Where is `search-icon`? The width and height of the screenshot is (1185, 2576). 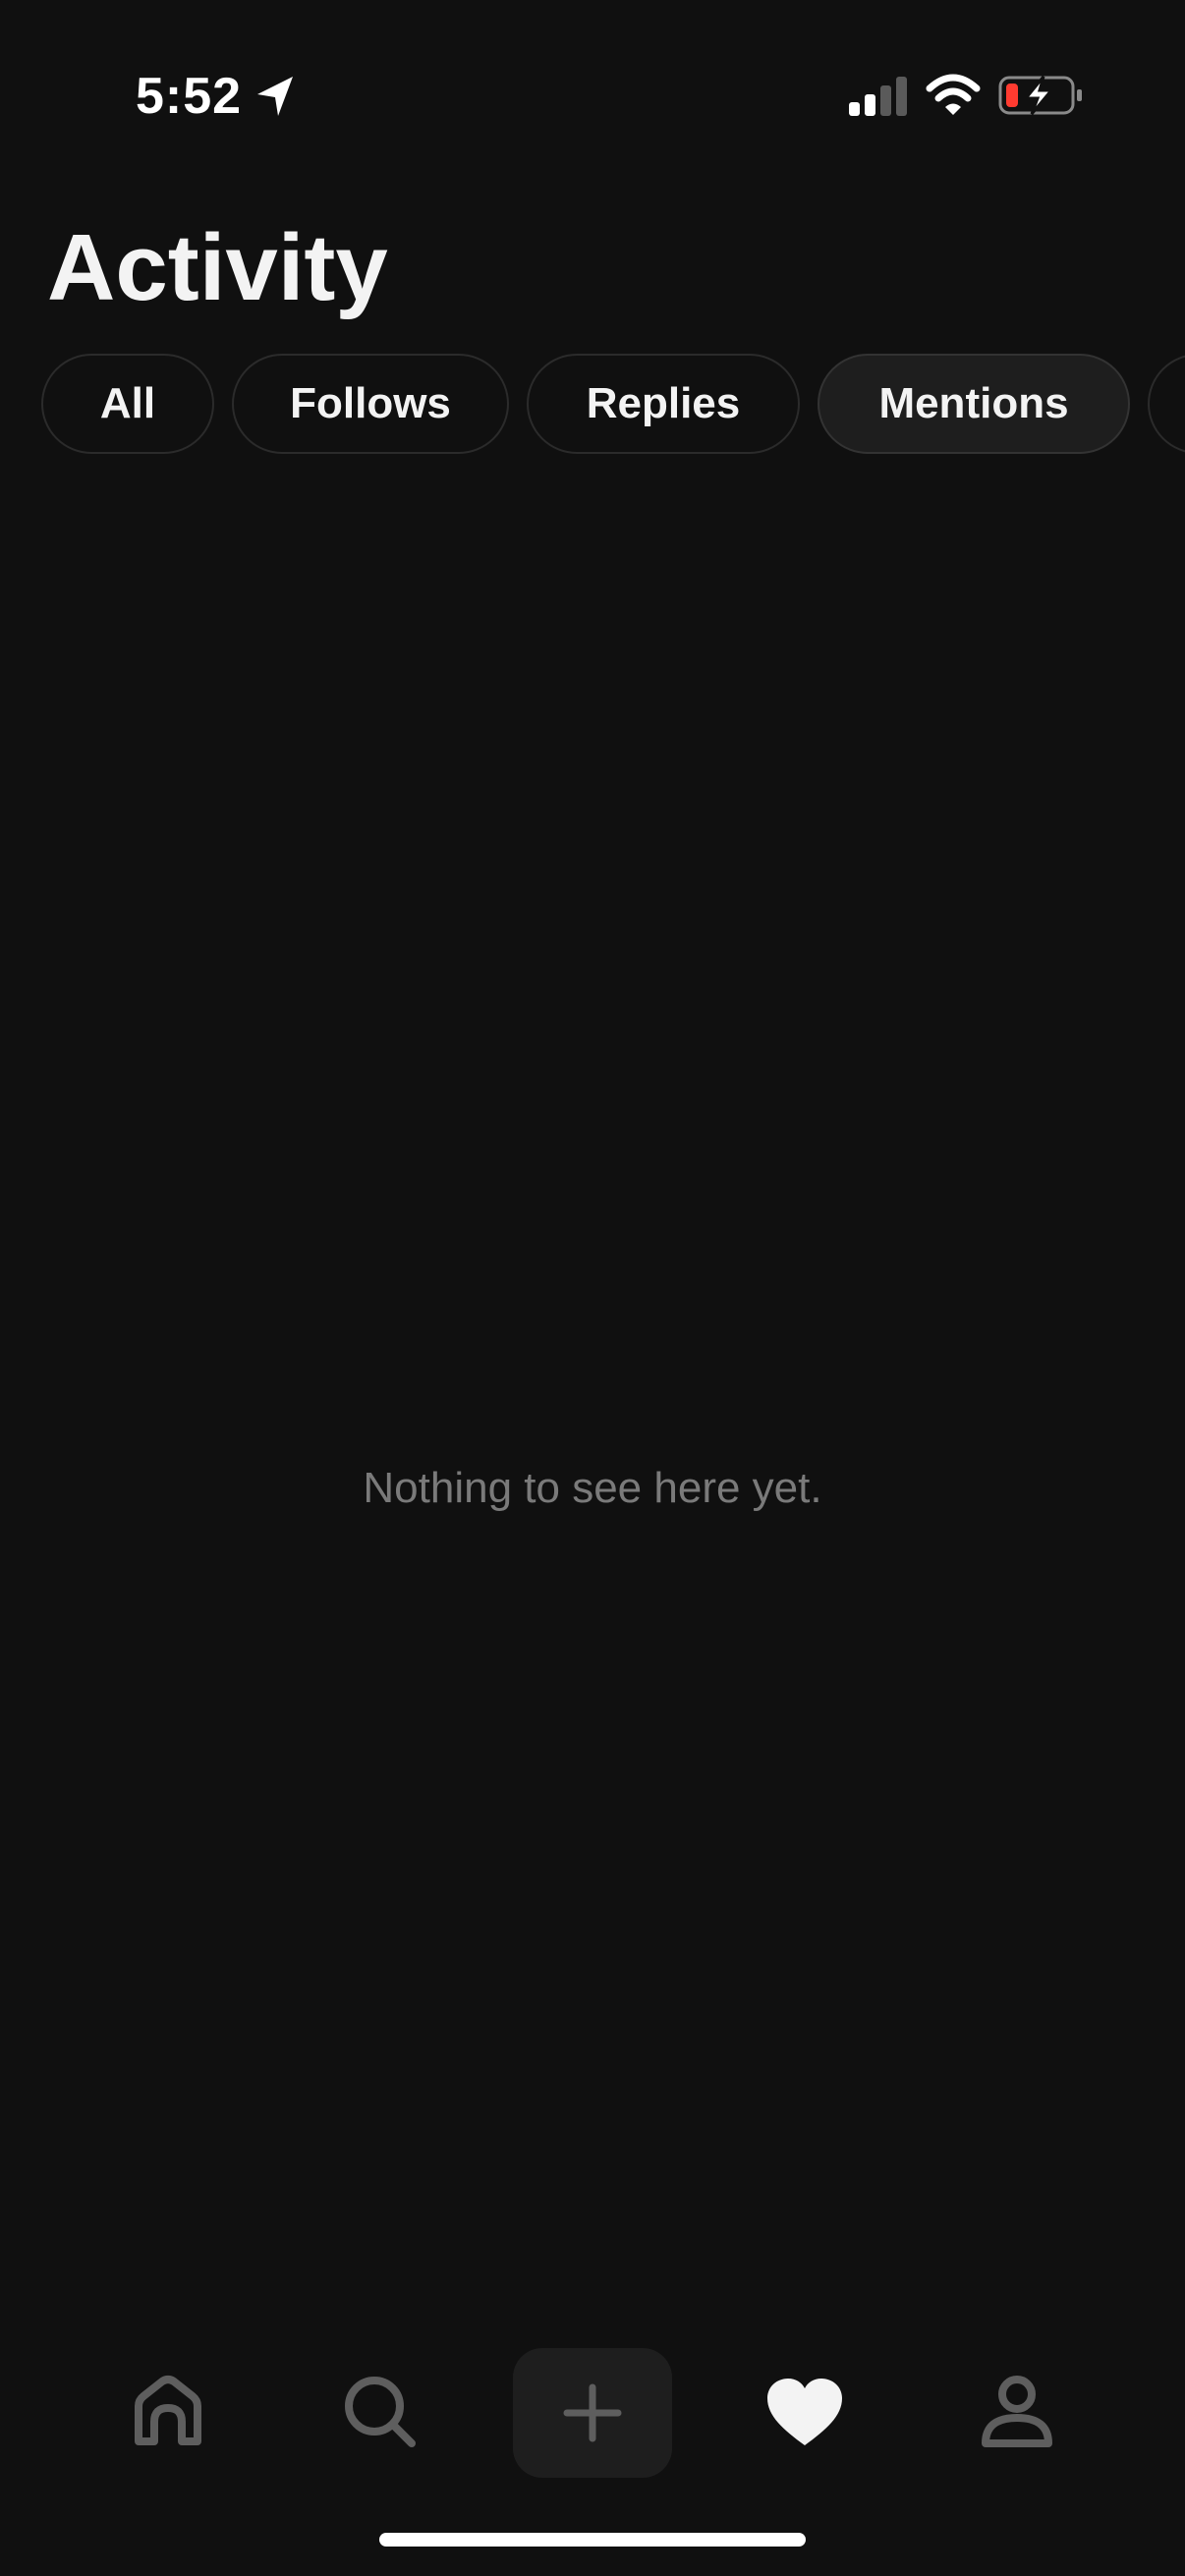
search-icon is located at coordinates (381, 2412).